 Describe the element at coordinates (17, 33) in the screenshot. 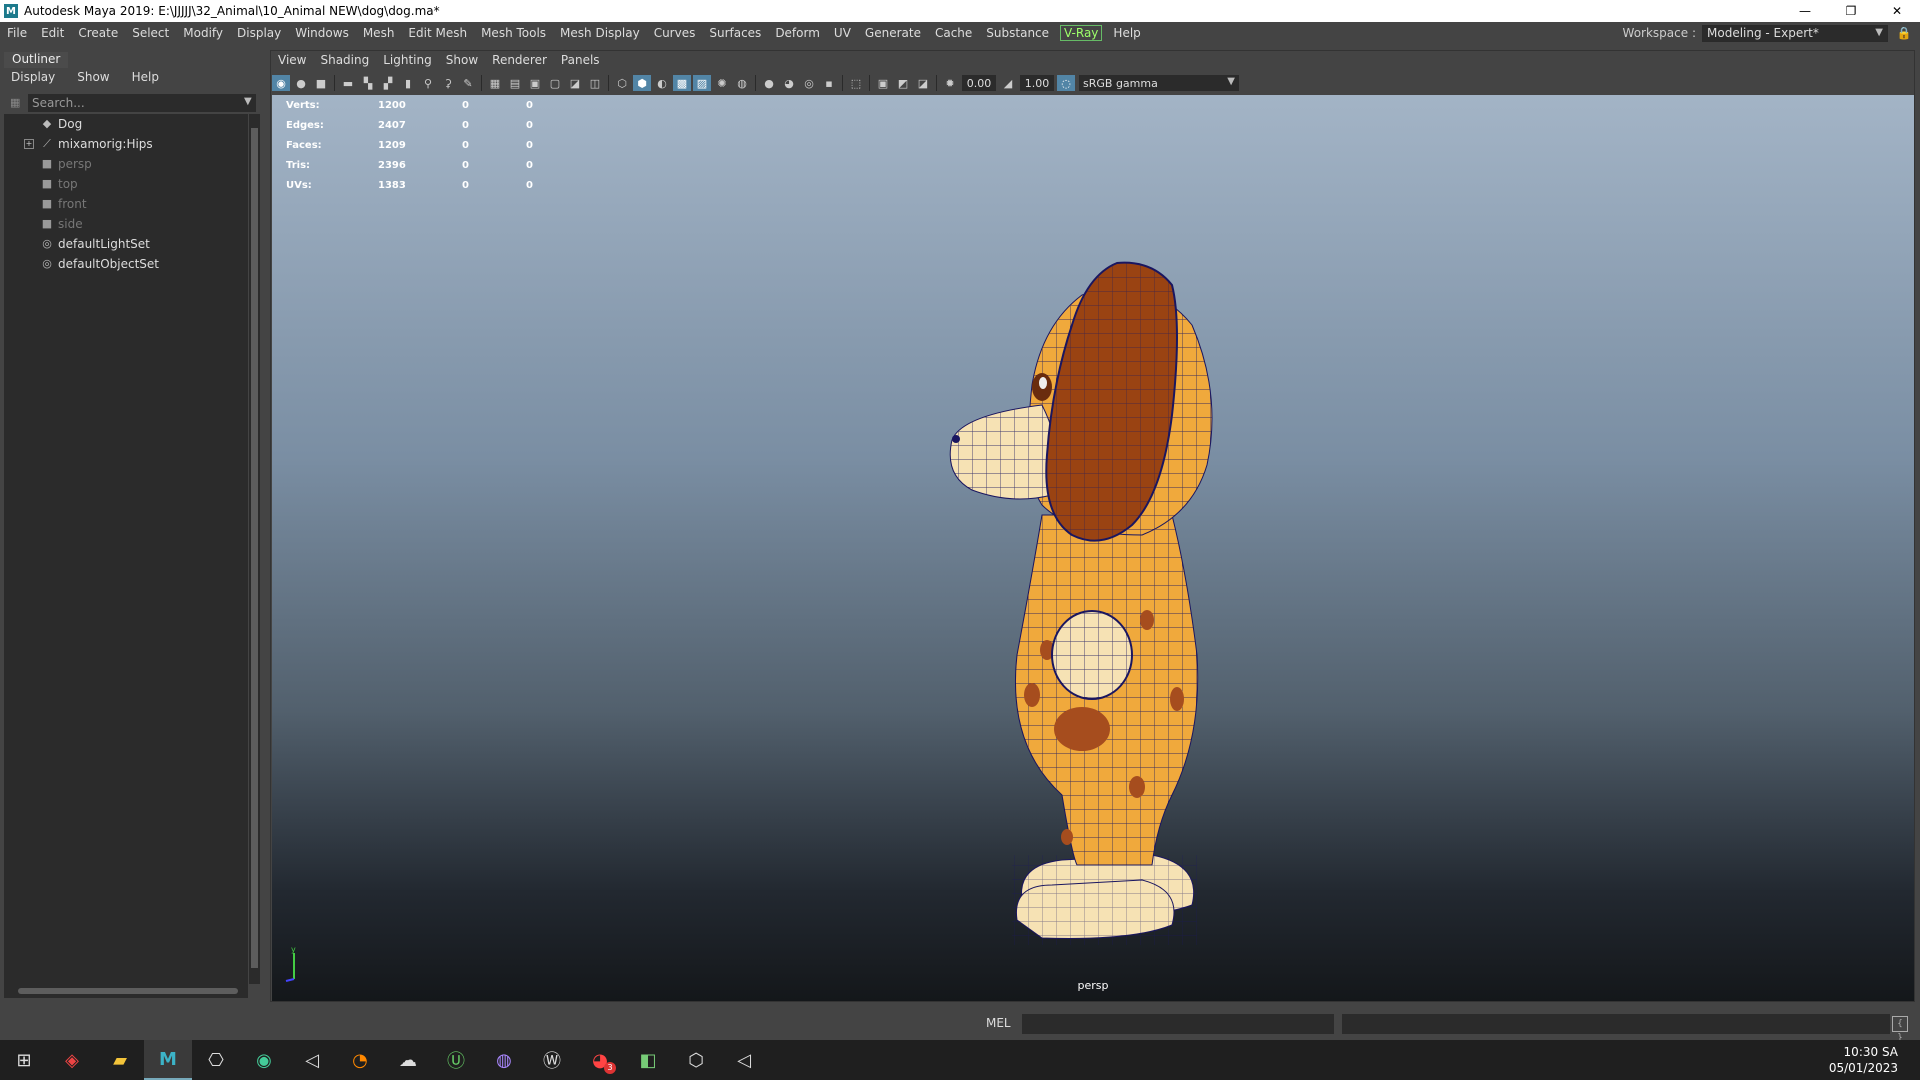

I see `menu-file: File` at that location.